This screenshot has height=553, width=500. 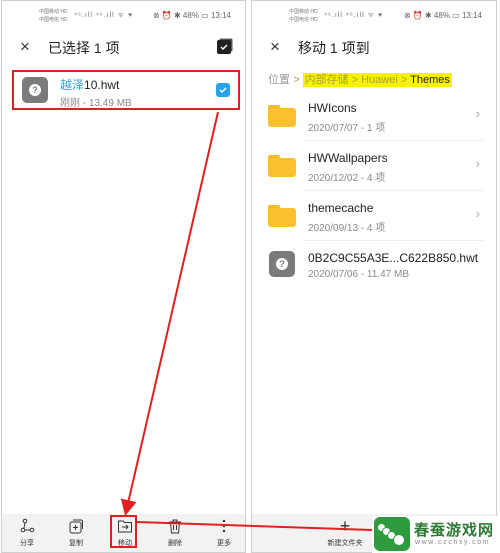 What do you see at coordinates (374, 48) in the screenshot?
I see `move-header: × 移动 1 项到` at bounding box center [374, 48].